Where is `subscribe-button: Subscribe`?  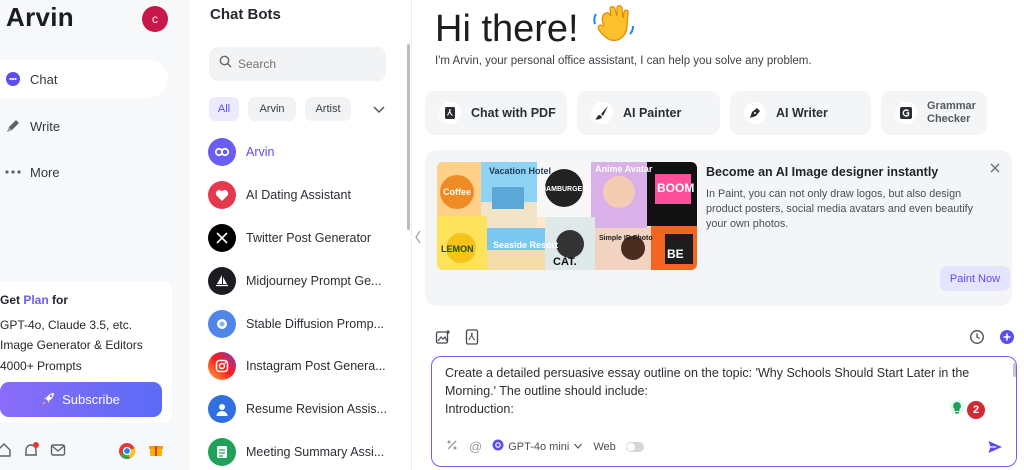 subscribe-button: Subscribe is located at coordinates (81, 399).